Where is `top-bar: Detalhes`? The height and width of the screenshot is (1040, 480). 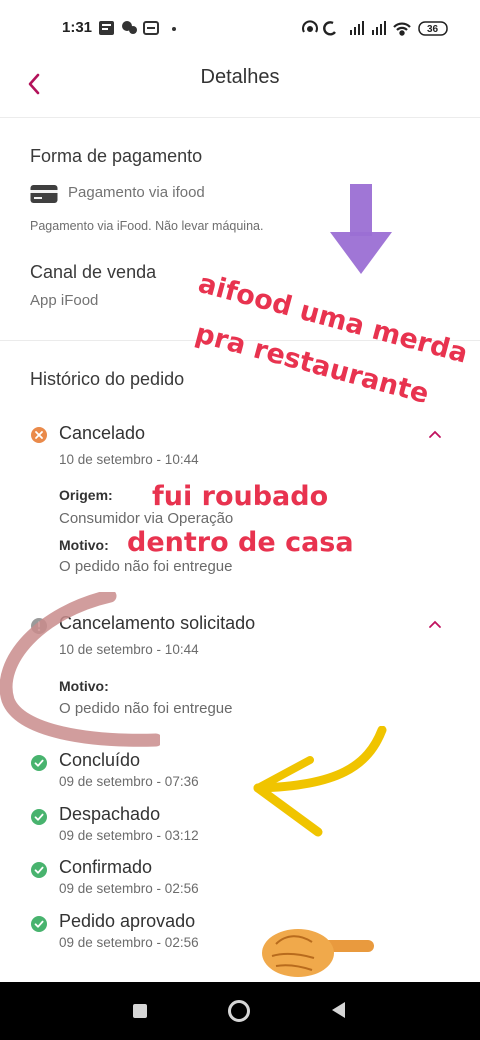
top-bar: Detalhes is located at coordinates (240, 87).